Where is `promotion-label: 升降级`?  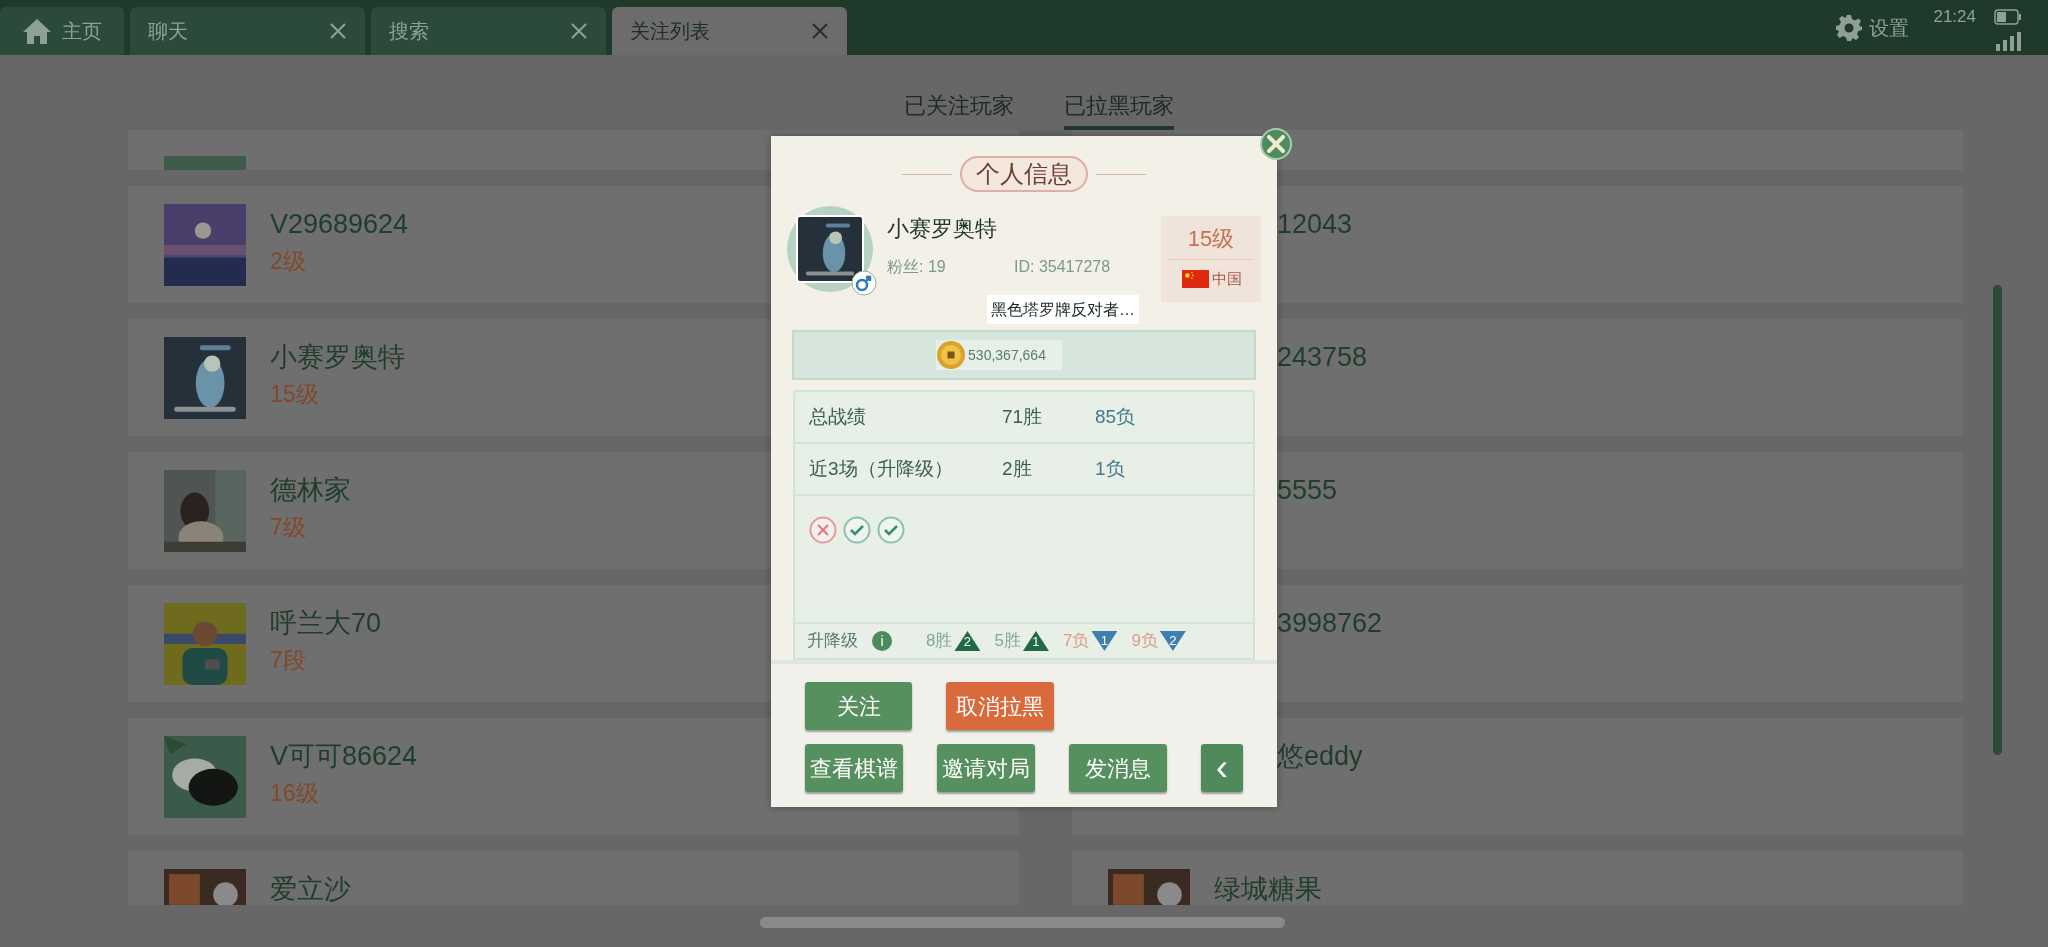
promotion-label: 升降级 is located at coordinates (832, 641).